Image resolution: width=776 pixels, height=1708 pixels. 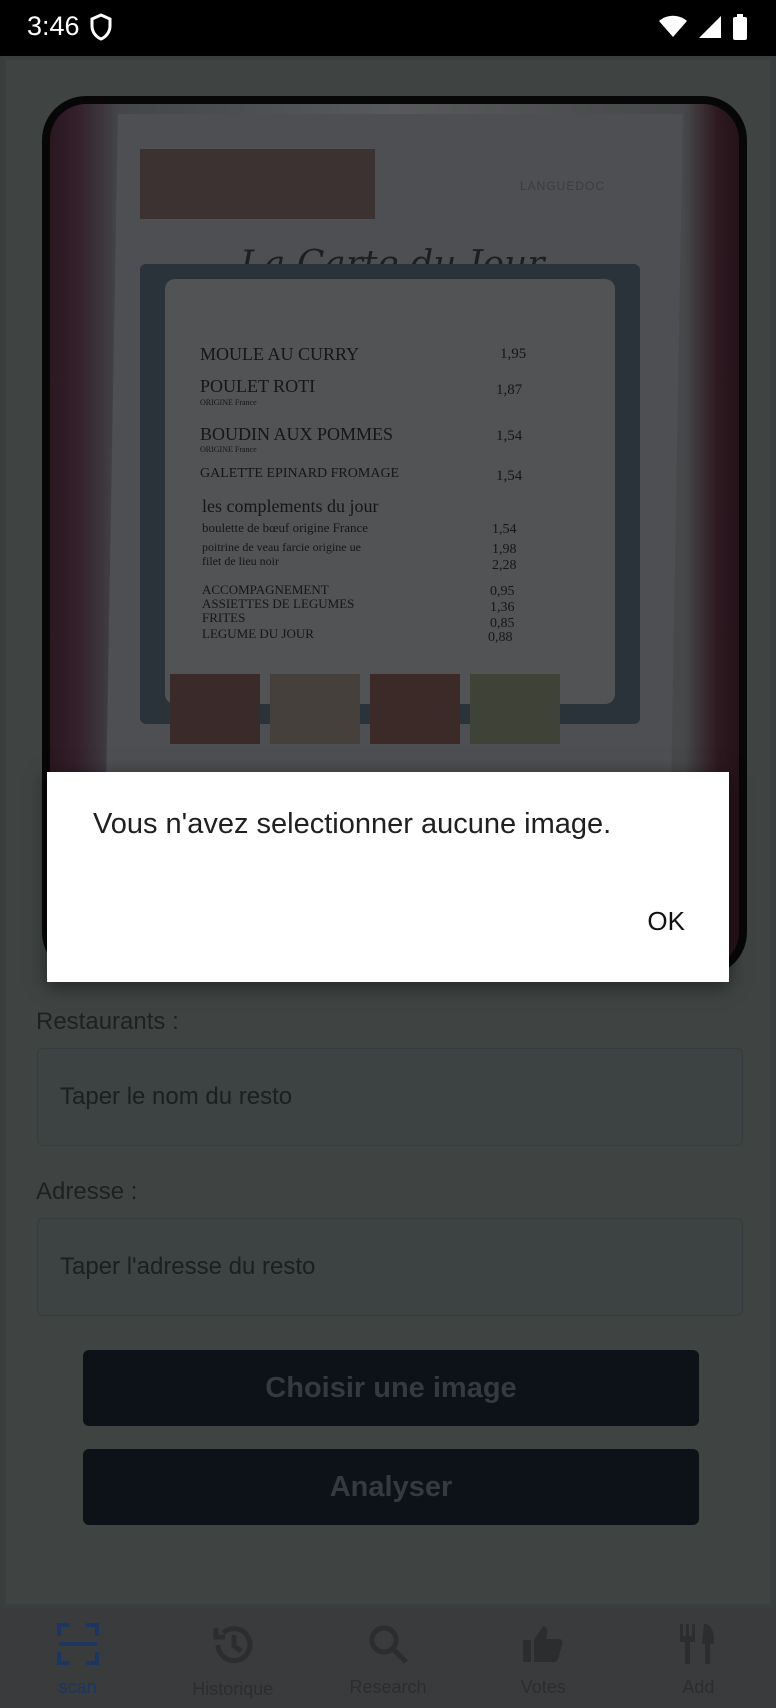 I want to click on nav-item-scan: scan, so click(x=77, y=1658).